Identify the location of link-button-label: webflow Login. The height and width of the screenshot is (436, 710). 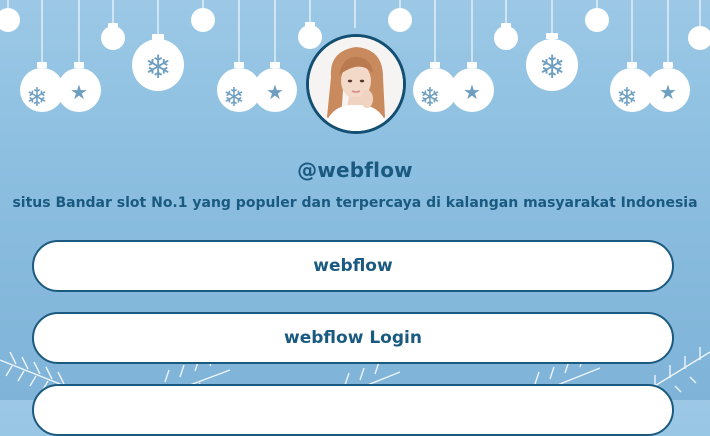
(353, 338).